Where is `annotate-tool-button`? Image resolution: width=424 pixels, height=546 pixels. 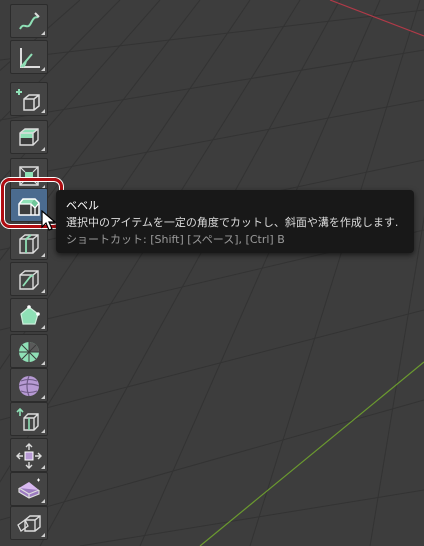
annotate-tool-button is located at coordinates (29, 21).